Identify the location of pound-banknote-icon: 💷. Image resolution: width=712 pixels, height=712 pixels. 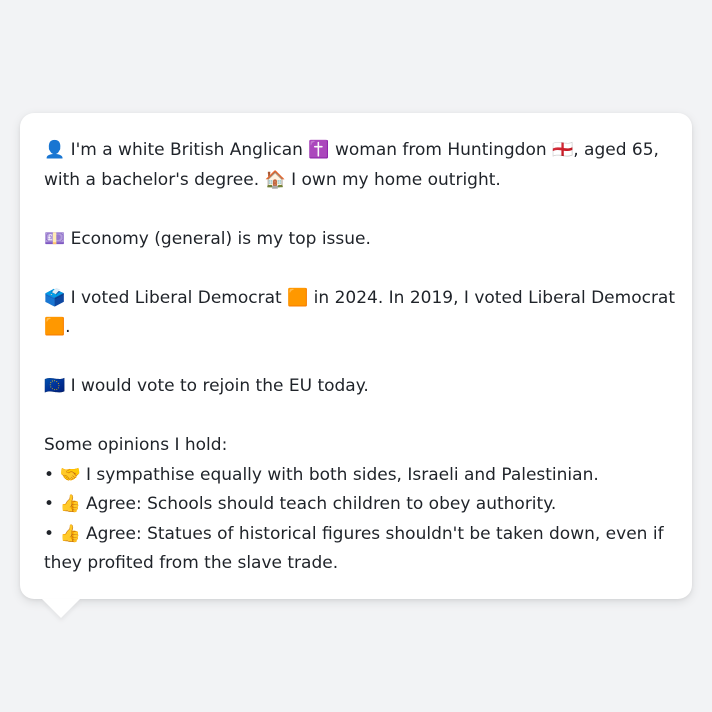
(55, 238).